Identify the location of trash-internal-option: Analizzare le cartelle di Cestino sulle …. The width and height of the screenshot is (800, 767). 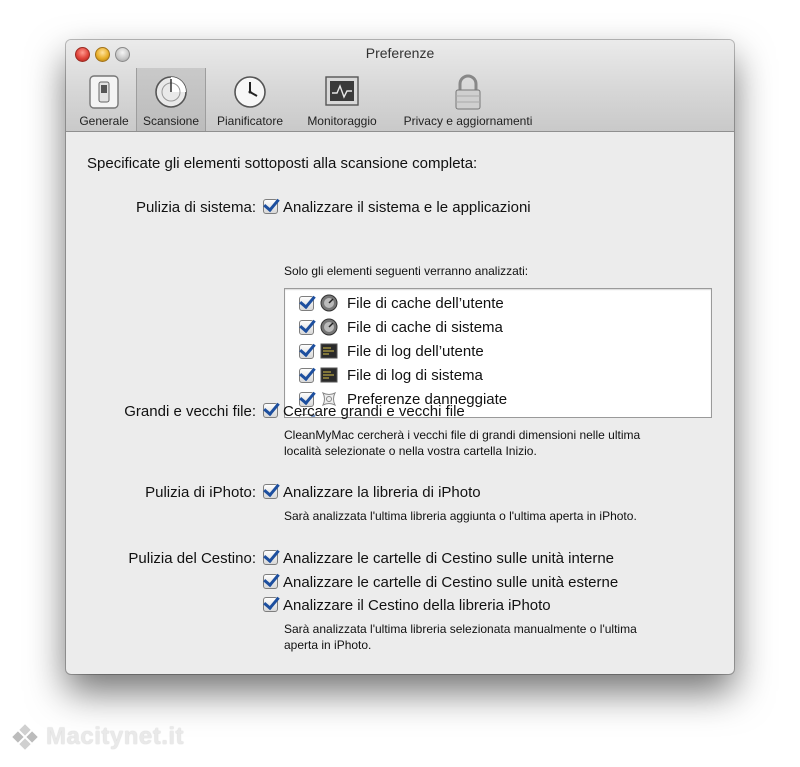
(438, 558).